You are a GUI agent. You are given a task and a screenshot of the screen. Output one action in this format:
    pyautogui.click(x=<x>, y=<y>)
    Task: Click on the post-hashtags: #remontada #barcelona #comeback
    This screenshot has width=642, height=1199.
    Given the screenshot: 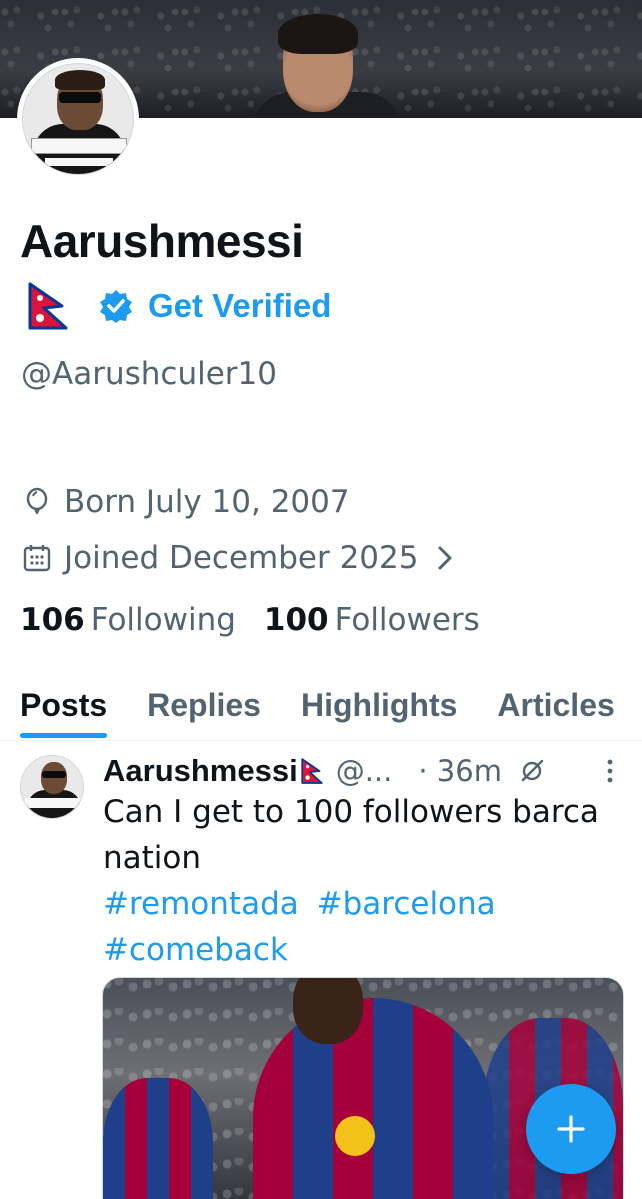 What is the action you would take?
    pyautogui.click(x=363, y=927)
    